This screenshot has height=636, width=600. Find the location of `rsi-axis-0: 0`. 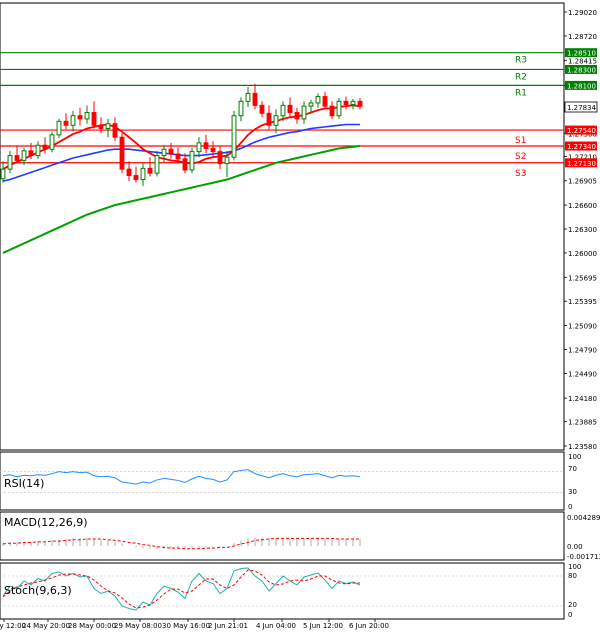

rsi-axis-0: 0 is located at coordinates (570, 507).